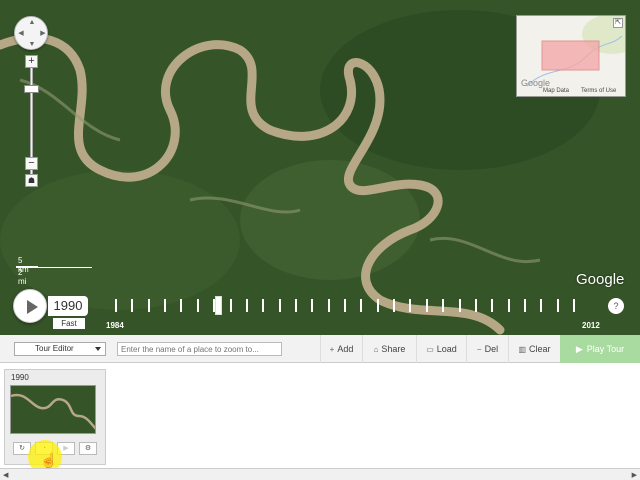  Describe the element at coordinates (345, 349) in the screenshot. I see `add-label: Add` at that location.